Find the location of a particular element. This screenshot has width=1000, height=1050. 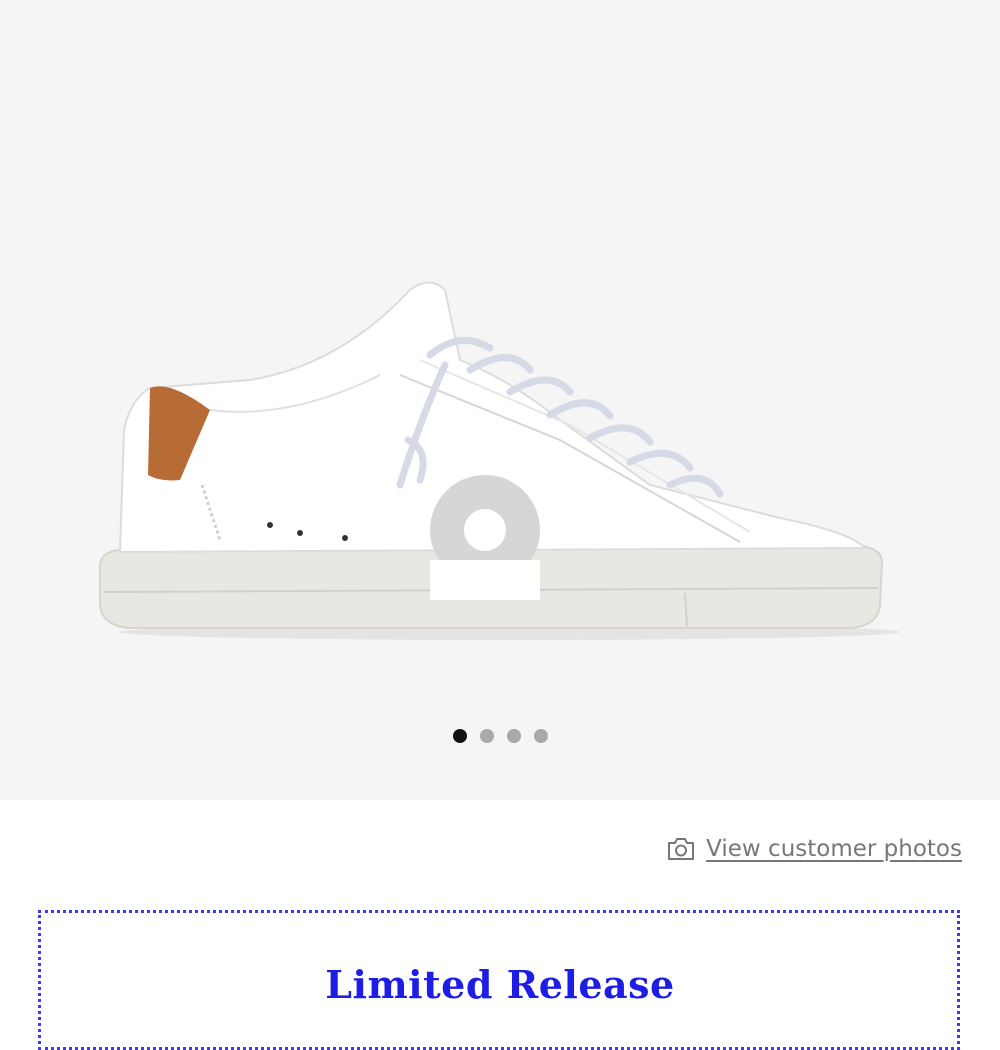

view-customer-photos-label: View customer photos is located at coordinates (834, 849).